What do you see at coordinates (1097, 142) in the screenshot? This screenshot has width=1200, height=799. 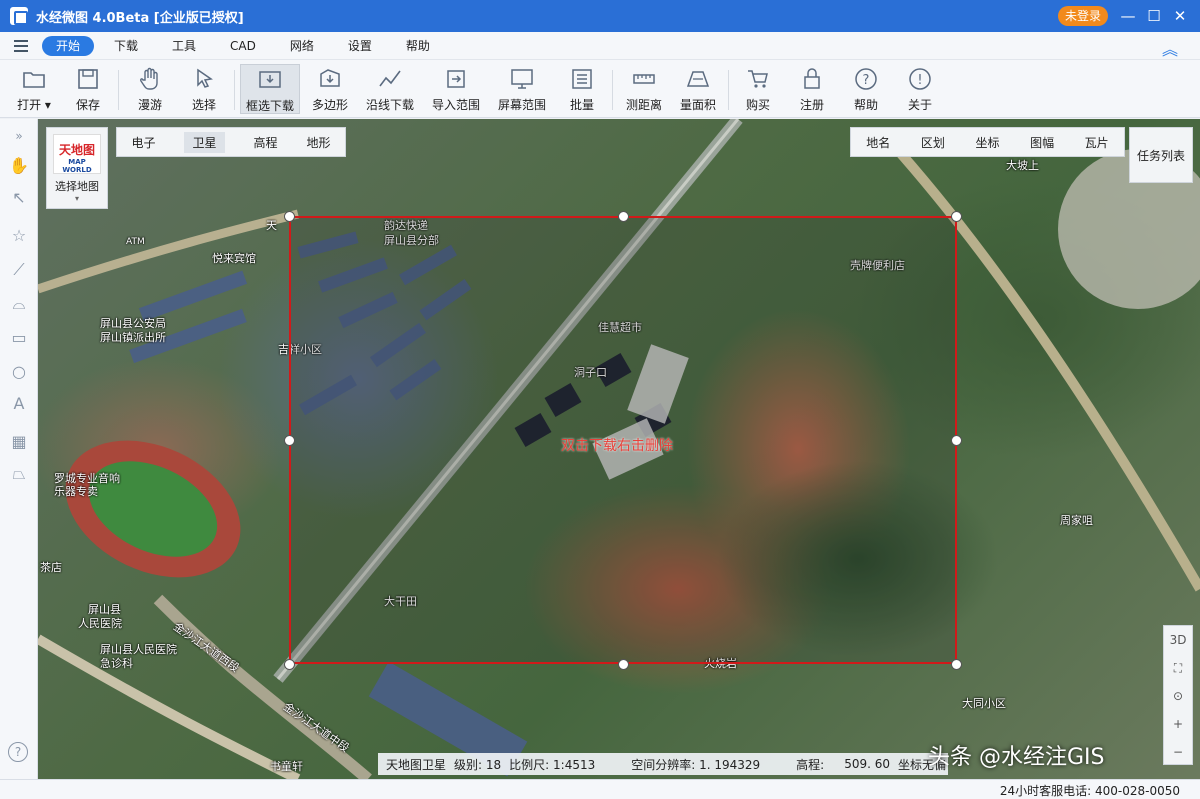 I see `overlay-tiles: 瓦片` at bounding box center [1097, 142].